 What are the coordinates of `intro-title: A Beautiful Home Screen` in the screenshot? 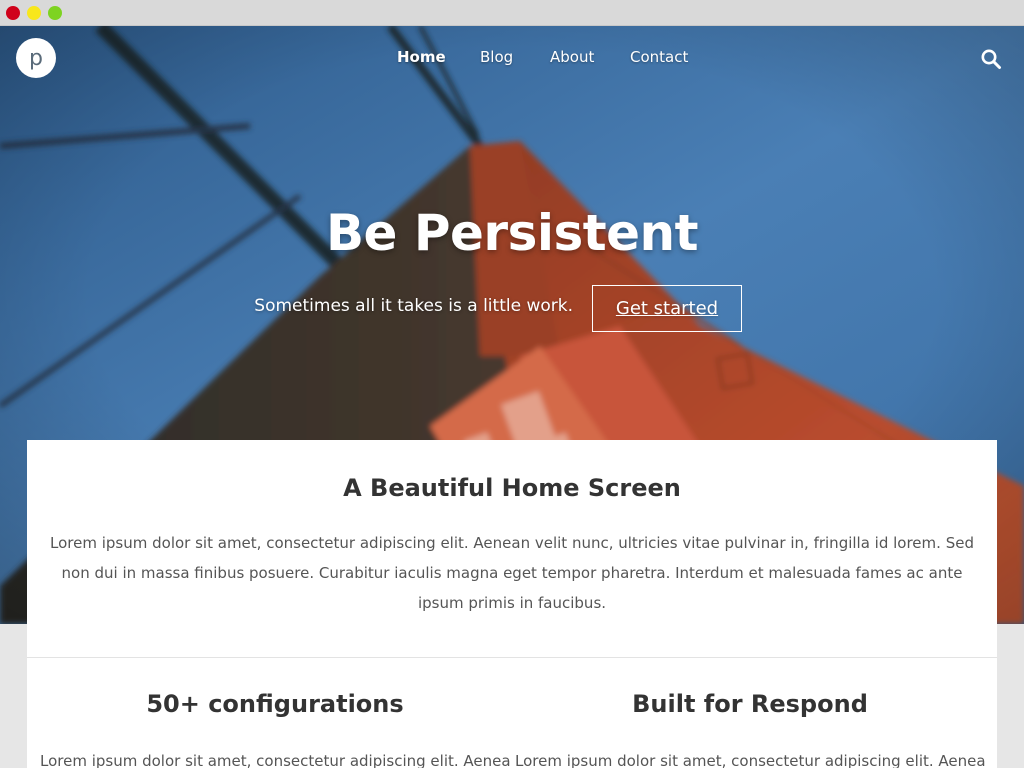 It's located at (512, 488).